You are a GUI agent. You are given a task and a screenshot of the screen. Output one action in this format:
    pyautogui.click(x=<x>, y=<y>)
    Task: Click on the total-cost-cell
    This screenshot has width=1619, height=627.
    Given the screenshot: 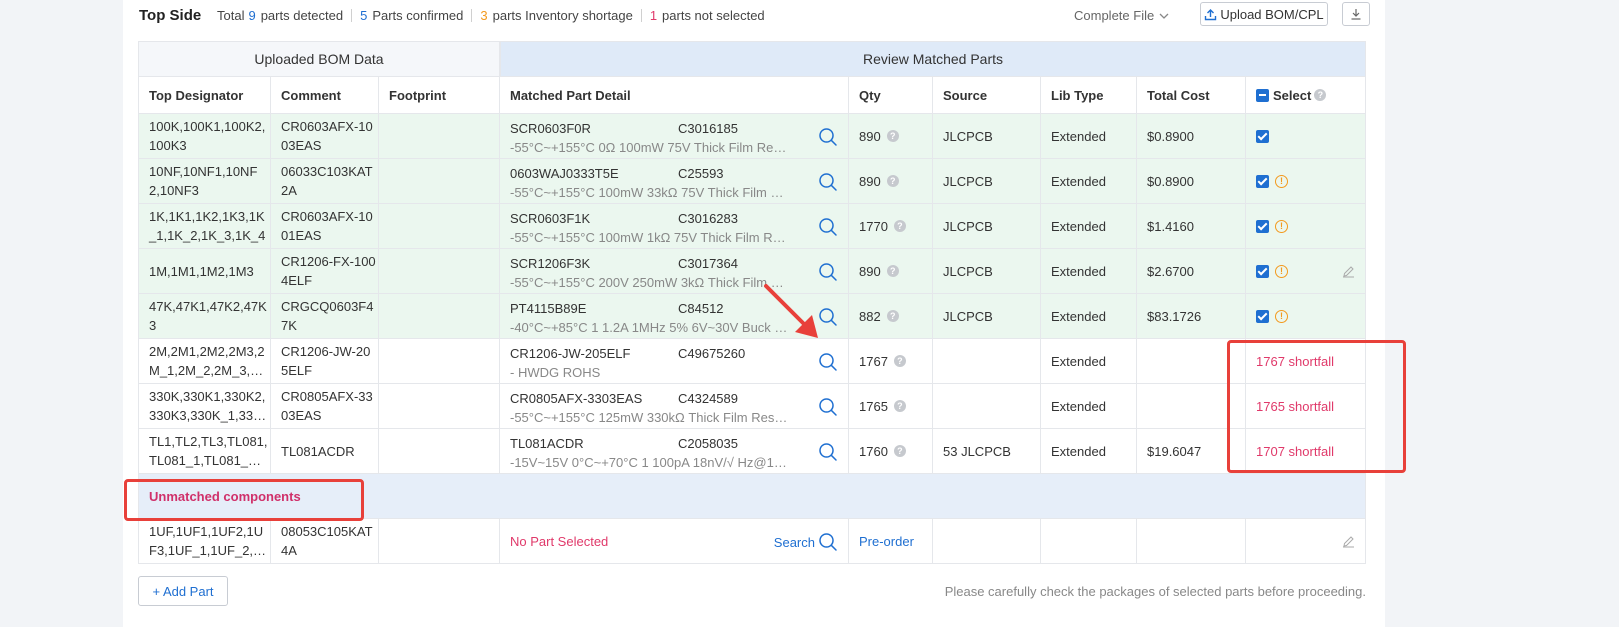 What is the action you would take?
    pyautogui.click(x=1191, y=541)
    